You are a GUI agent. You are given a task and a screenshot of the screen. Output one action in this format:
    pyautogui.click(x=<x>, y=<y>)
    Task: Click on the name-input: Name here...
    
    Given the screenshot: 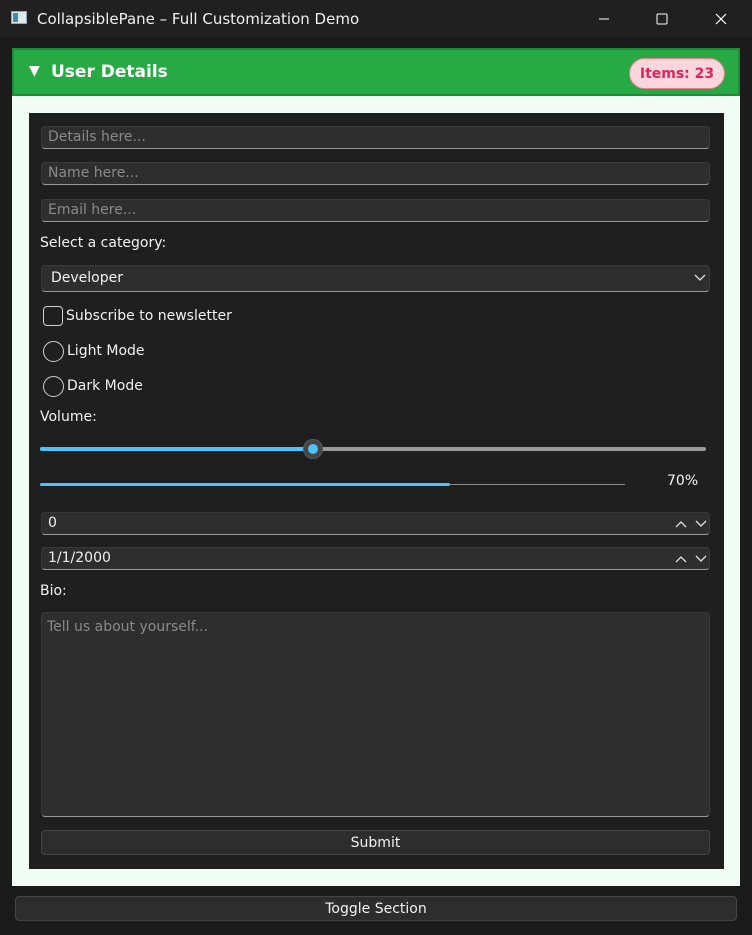 What is the action you would take?
    pyautogui.click(x=375, y=173)
    